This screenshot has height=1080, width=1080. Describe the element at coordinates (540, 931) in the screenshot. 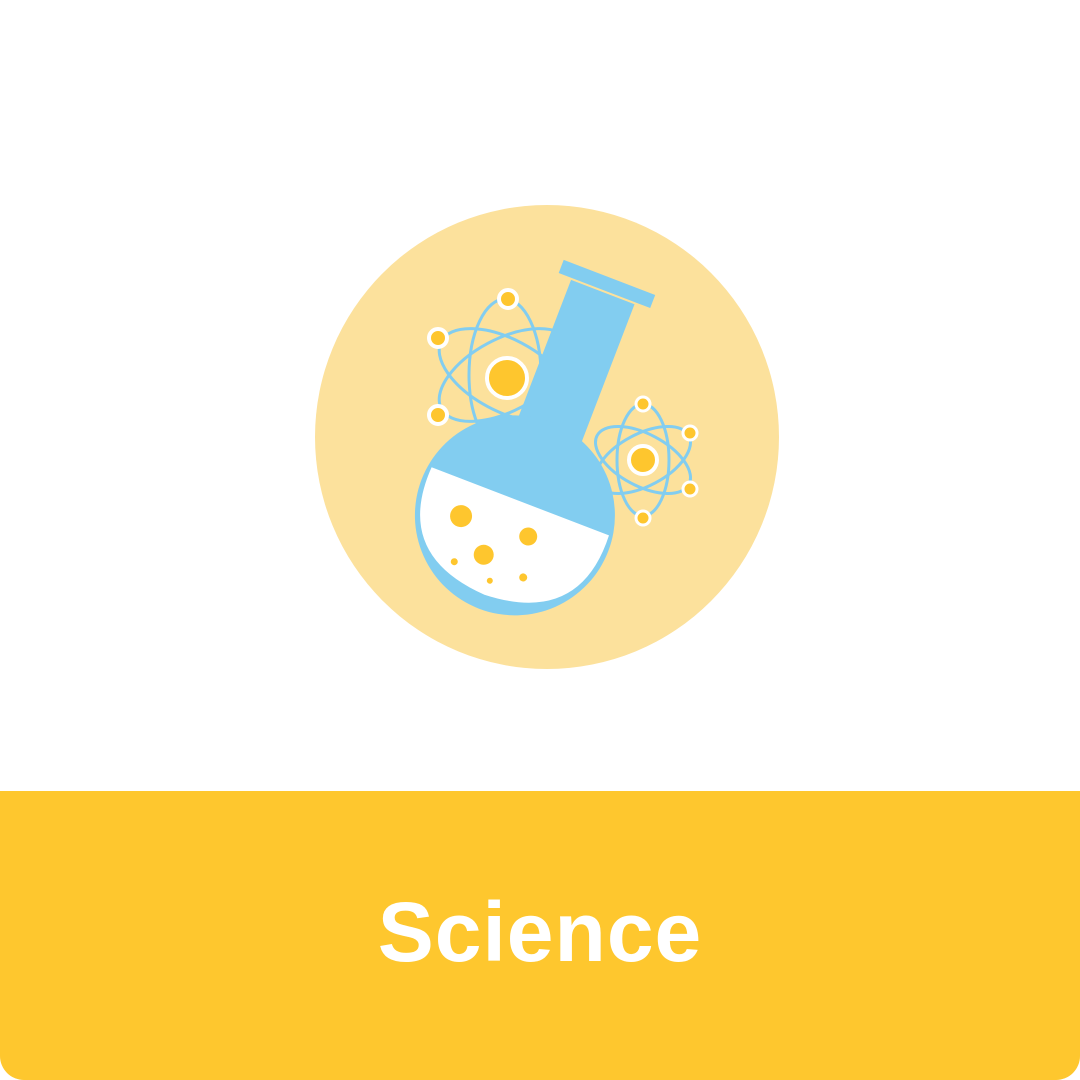

I see `category-title: Science` at that location.